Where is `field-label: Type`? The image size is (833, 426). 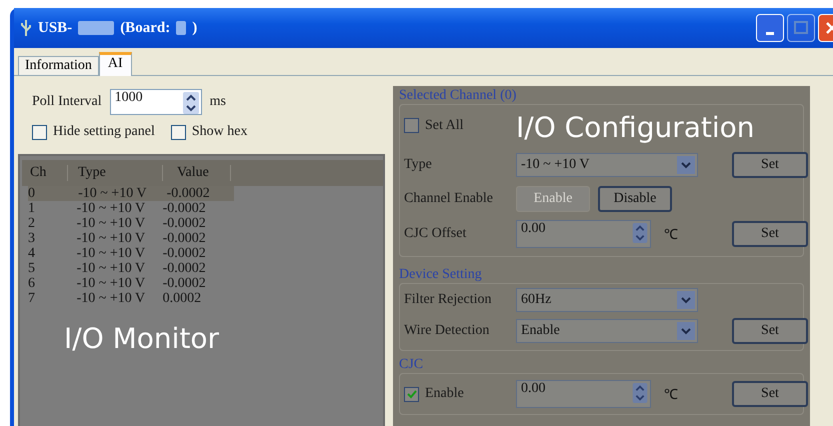
field-label: Type is located at coordinates (418, 165).